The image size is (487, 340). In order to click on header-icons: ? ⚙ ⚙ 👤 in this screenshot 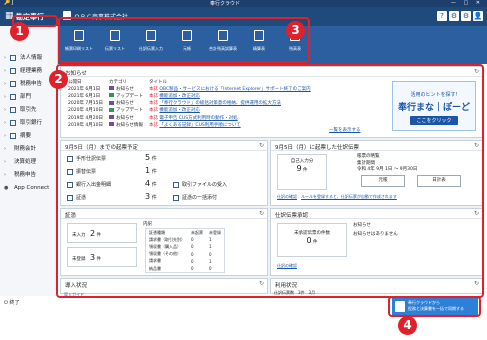, I will do `click(459, 16)`.